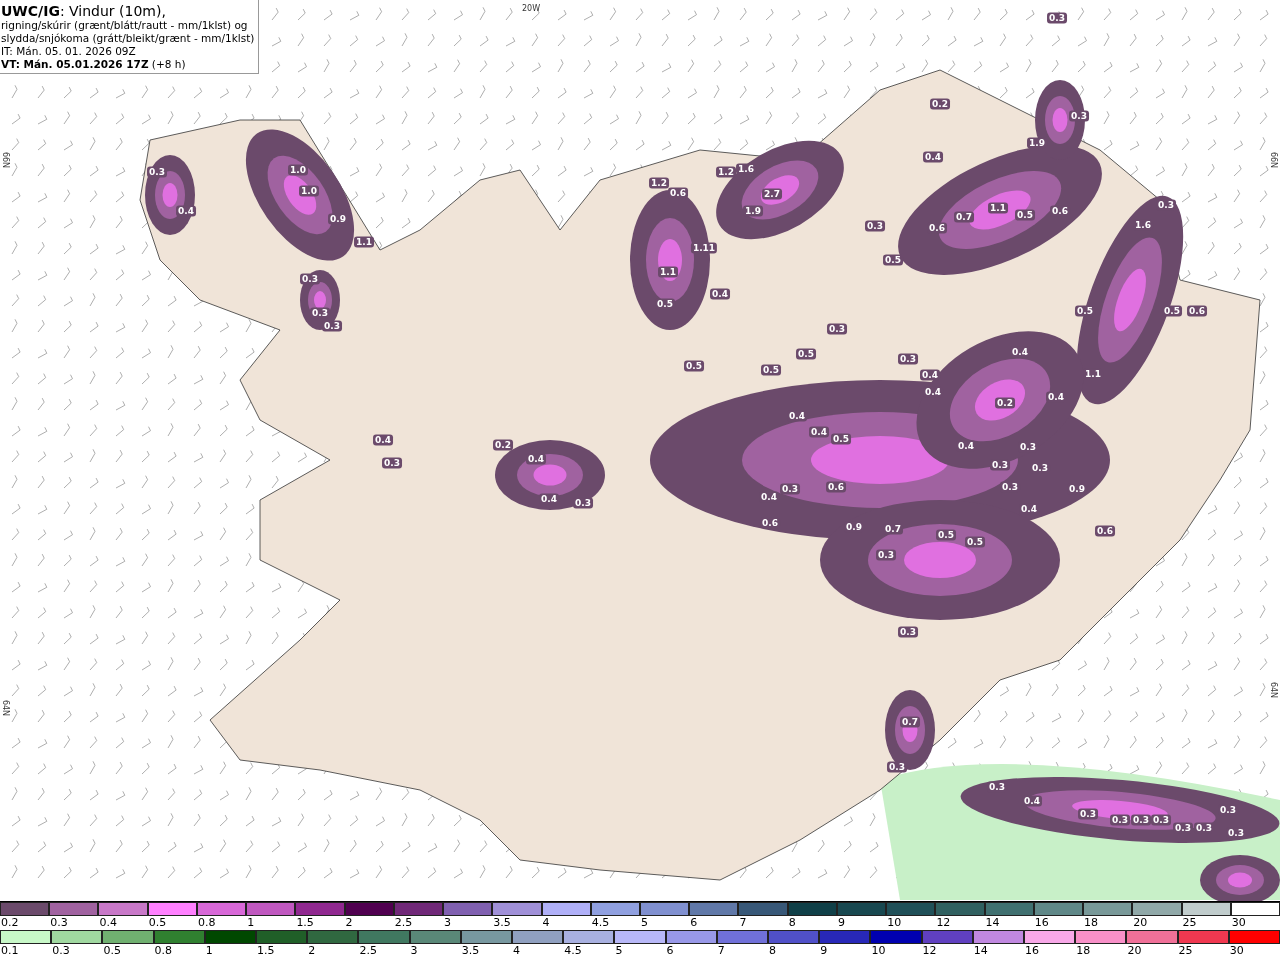  Describe the element at coordinates (753, 211) in the screenshot. I see `precipitation-value: 1.9` at that location.